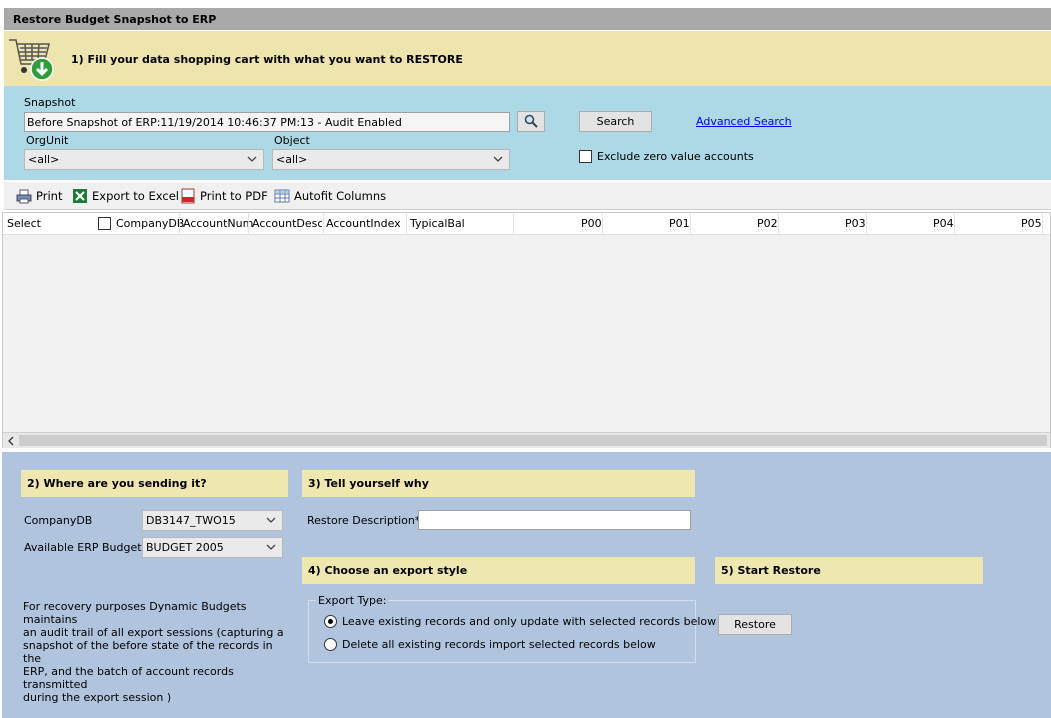  What do you see at coordinates (855, 223) in the screenshot?
I see `column-header-p03: P03` at bounding box center [855, 223].